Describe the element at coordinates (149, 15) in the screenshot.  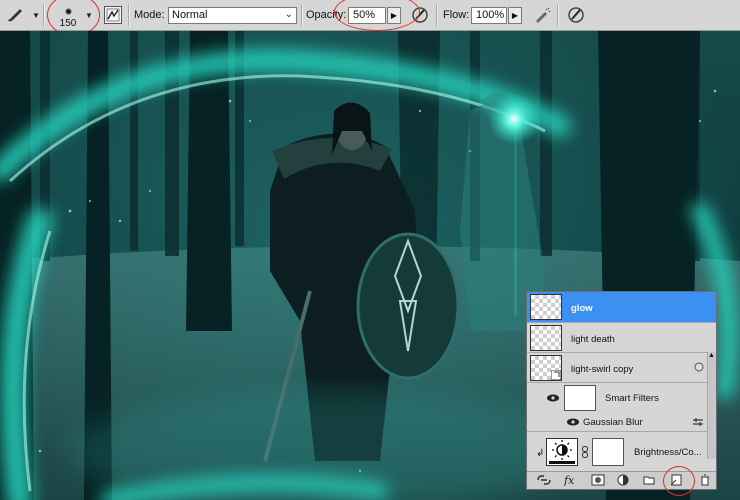
I see `mode-label: Mode:` at that location.